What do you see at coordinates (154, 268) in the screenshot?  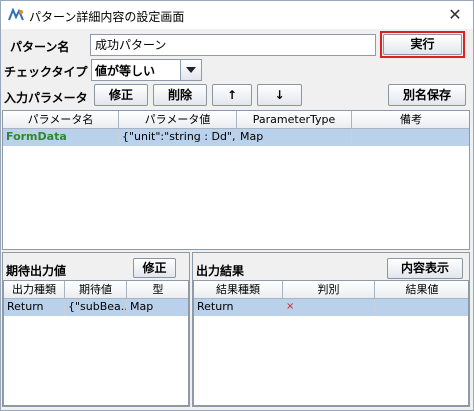 I see `edit-expected-button: 修正` at bounding box center [154, 268].